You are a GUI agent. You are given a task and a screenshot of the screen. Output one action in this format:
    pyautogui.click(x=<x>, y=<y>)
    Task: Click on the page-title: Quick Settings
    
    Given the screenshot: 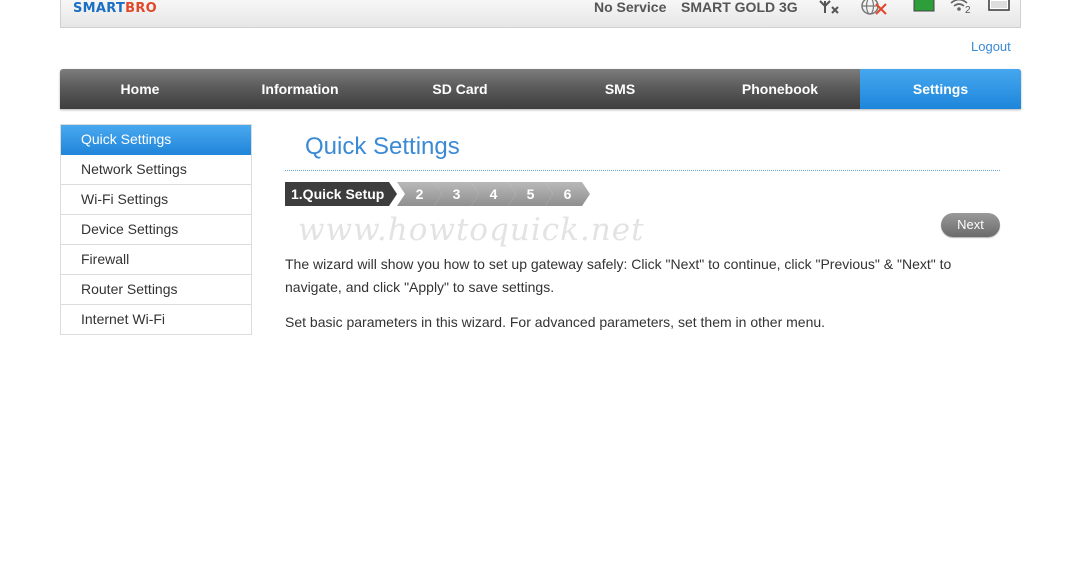 What is the action you would take?
    pyautogui.click(x=382, y=146)
    